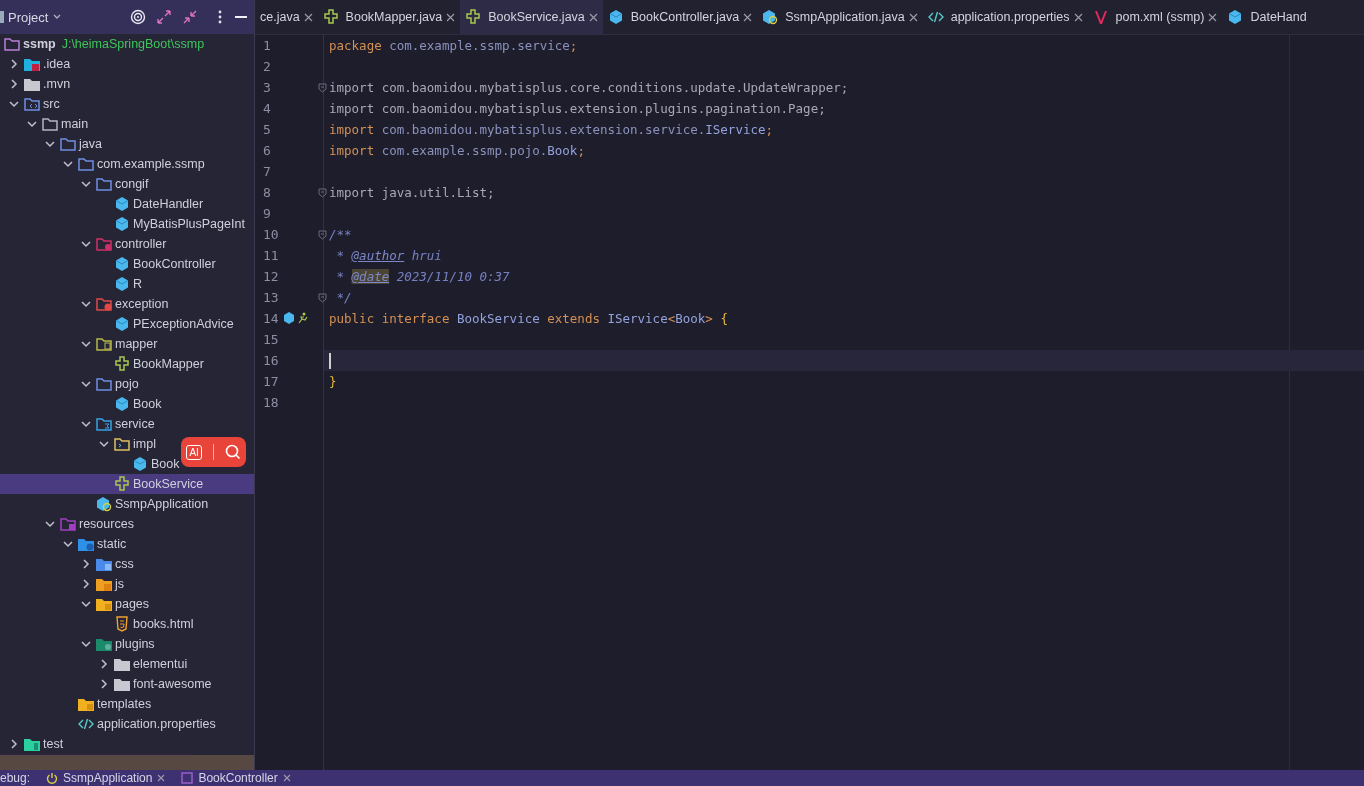  I want to click on code-line: public interface BookService extends IService<Book> {, so click(528, 318).